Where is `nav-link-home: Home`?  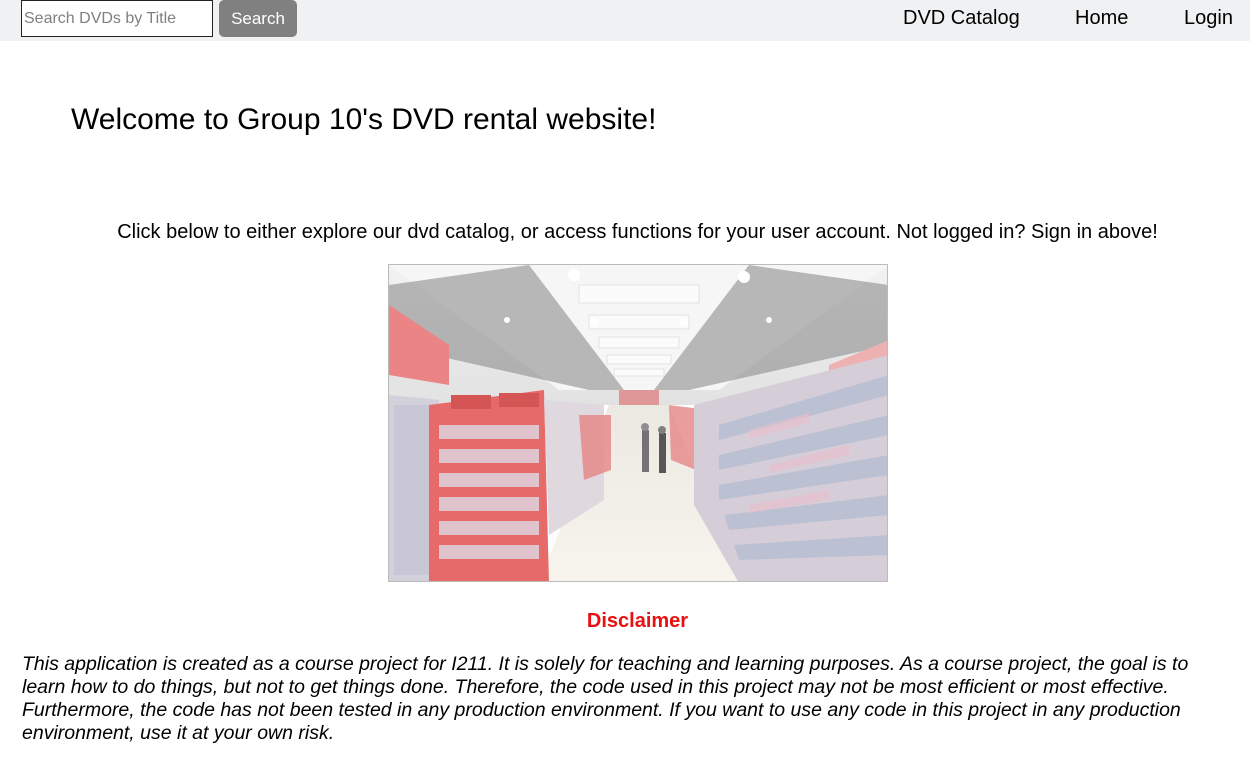 nav-link-home: Home is located at coordinates (1101, 18).